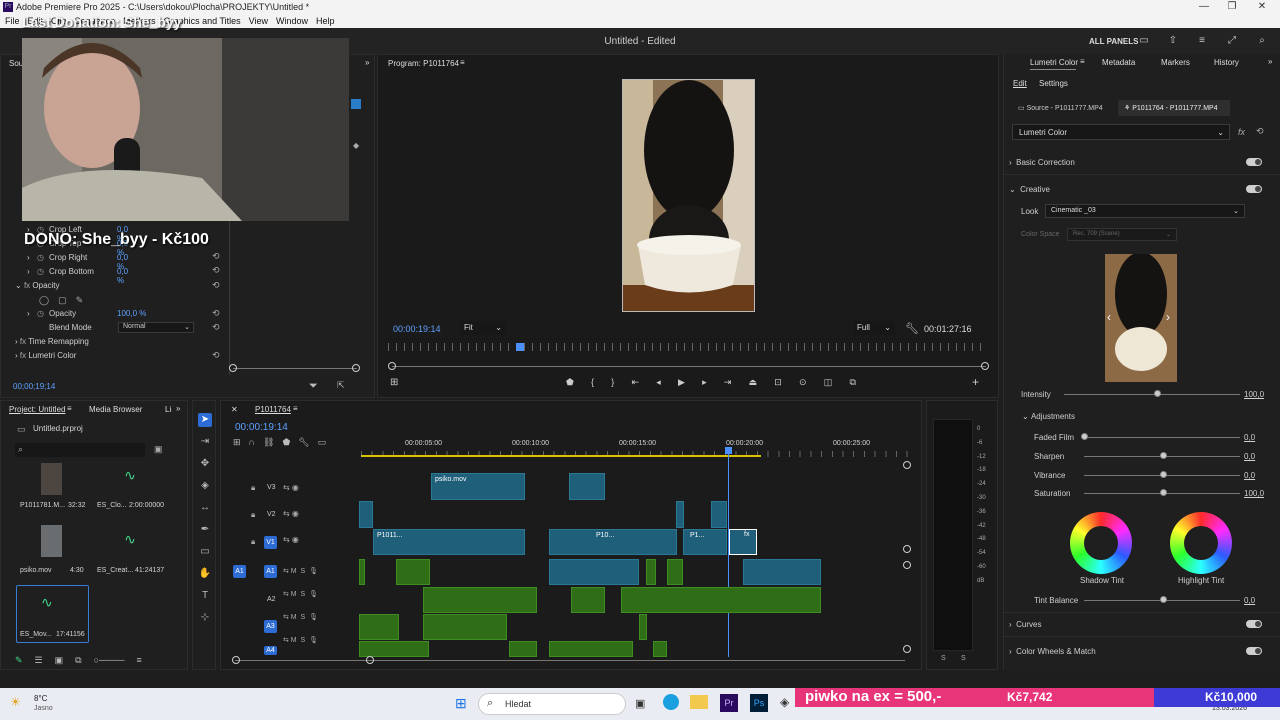 This screenshot has height=720, width=1280. What do you see at coordinates (45, 355) in the screenshot?
I see `lumetri-section: › fx Lumetri Color` at bounding box center [45, 355].